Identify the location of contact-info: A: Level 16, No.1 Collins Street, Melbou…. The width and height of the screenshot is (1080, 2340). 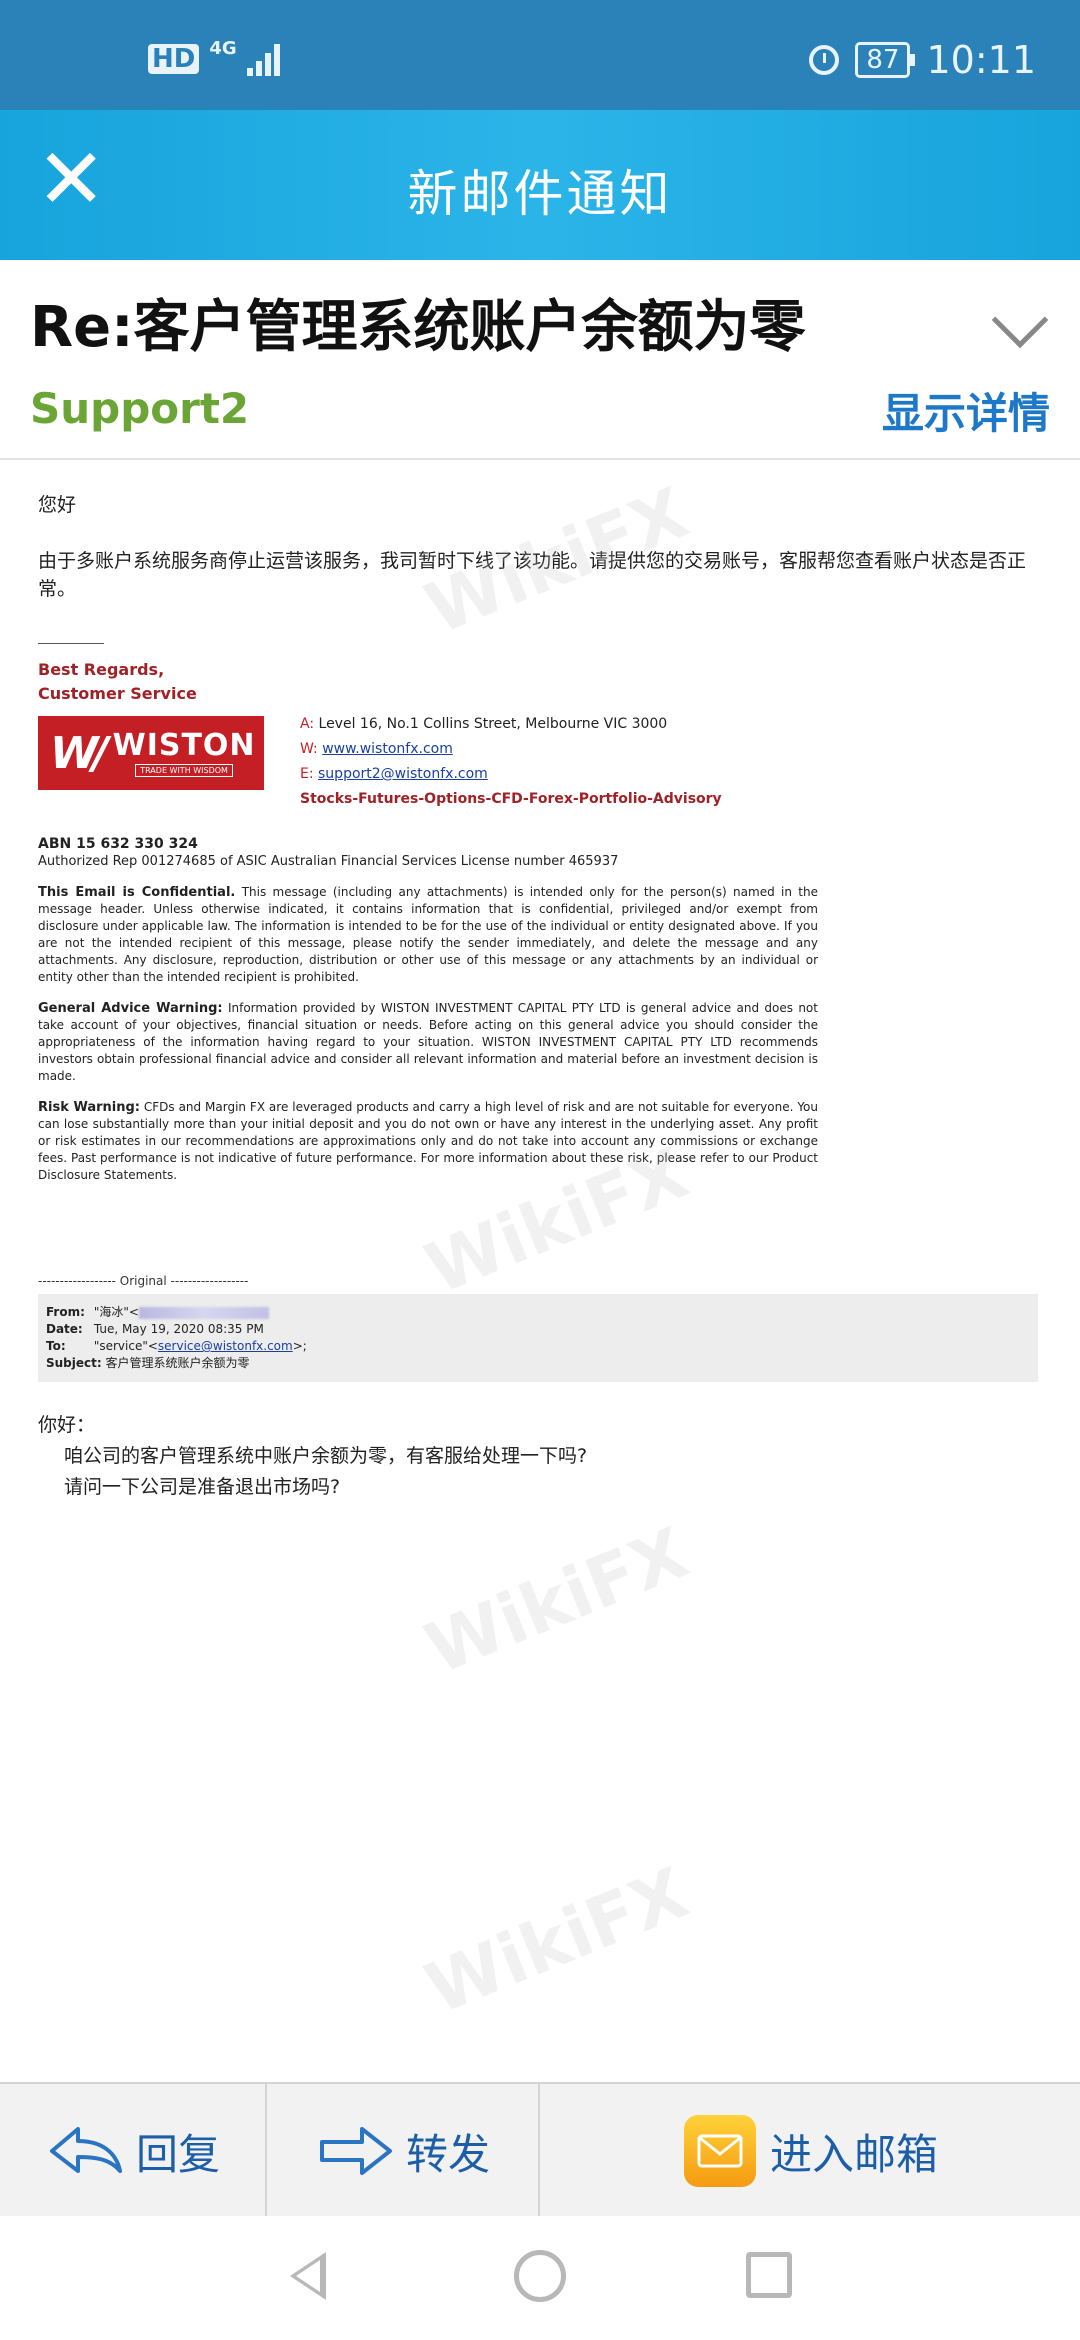
(511, 762).